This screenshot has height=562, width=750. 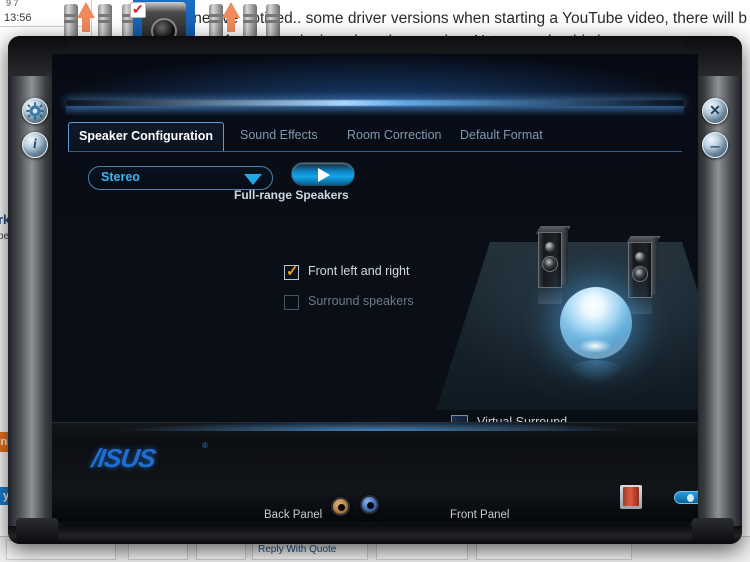 What do you see at coordinates (375, 535) in the screenshot?
I see `window-chrome-bottom` at bounding box center [375, 535].